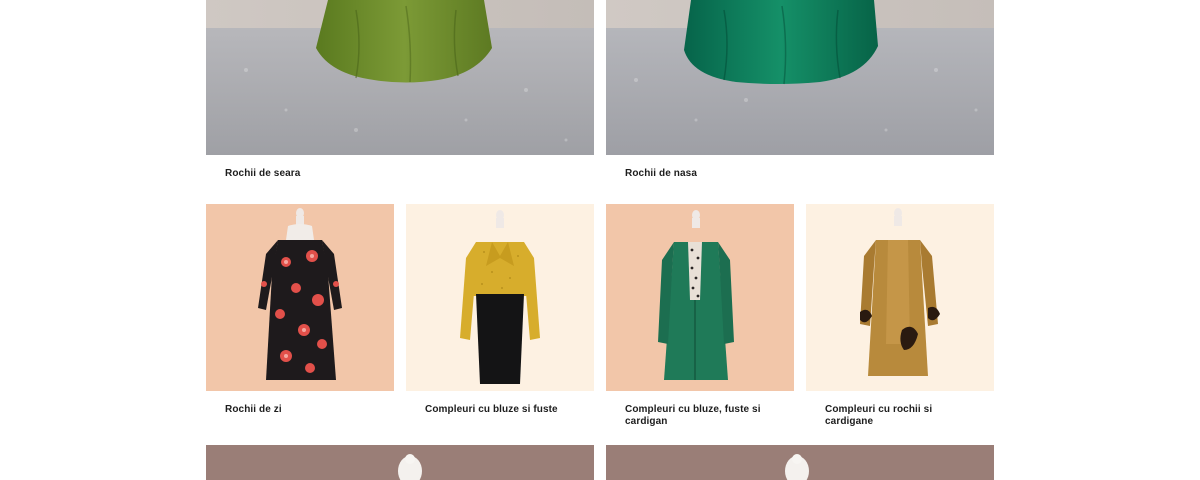  I want to click on category-card-rochii-de-nasa: Rochii de nasa, so click(800, 95).